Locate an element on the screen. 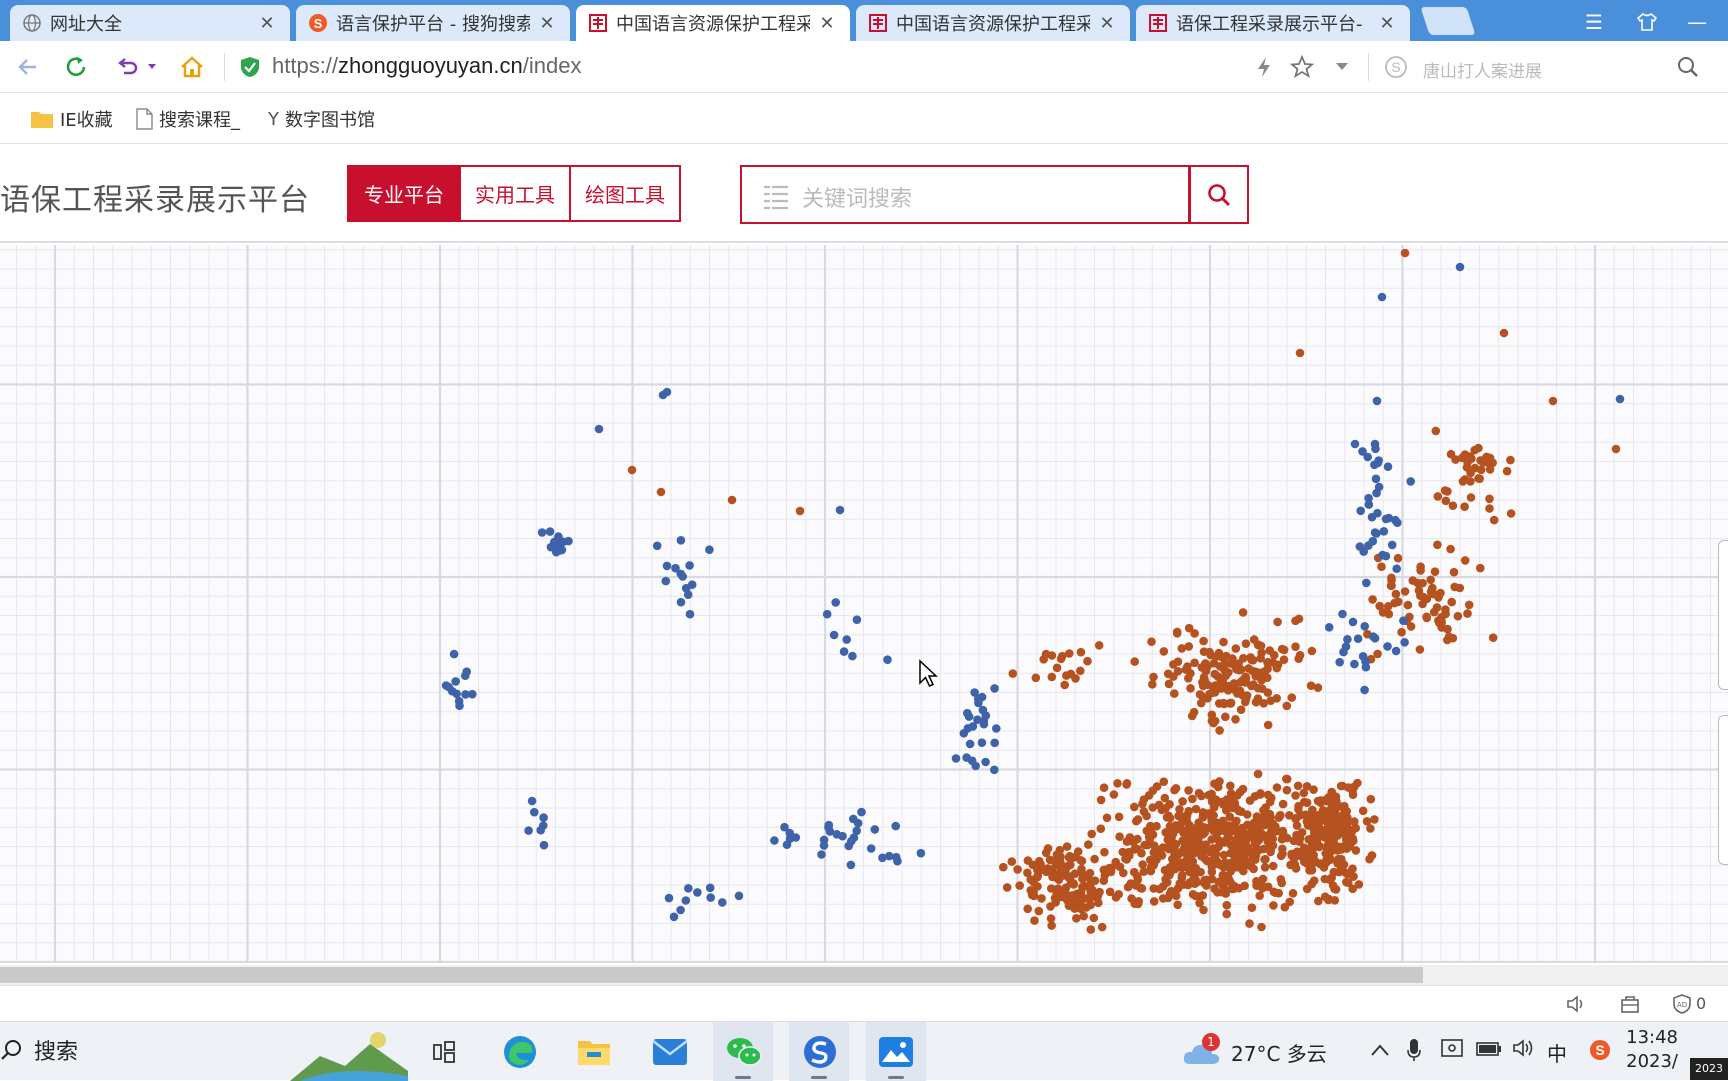 This screenshot has height=1081, width=1728. horizontal-scrollbar is located at coordinates (864, 975).